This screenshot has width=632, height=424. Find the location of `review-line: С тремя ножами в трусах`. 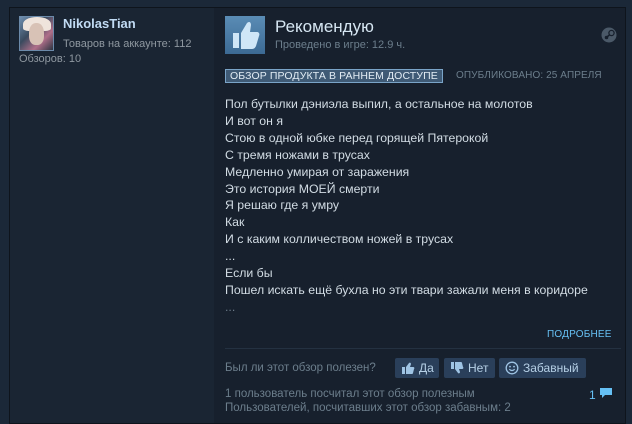

review-line: С тремя ножами в трусах is located at coordinates (297, 154).